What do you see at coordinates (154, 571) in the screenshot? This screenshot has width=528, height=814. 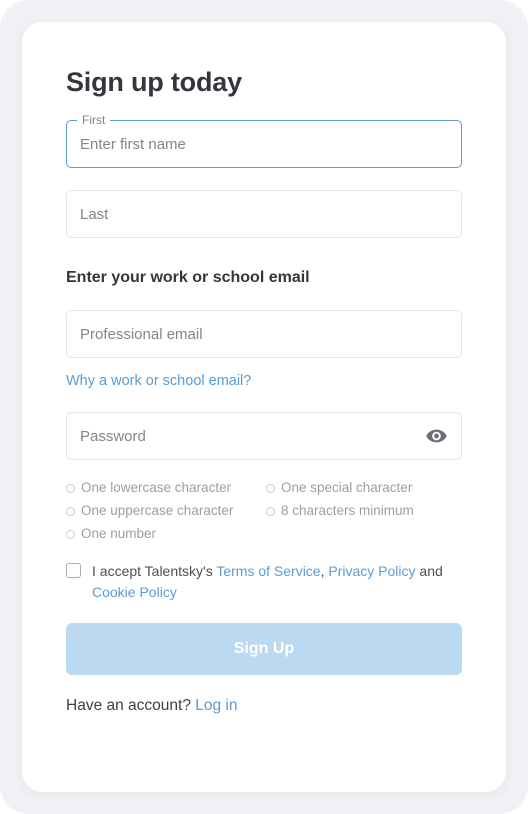 I see `terms-prefix: I accept Talentsky's` at bounding box center [154, 571].